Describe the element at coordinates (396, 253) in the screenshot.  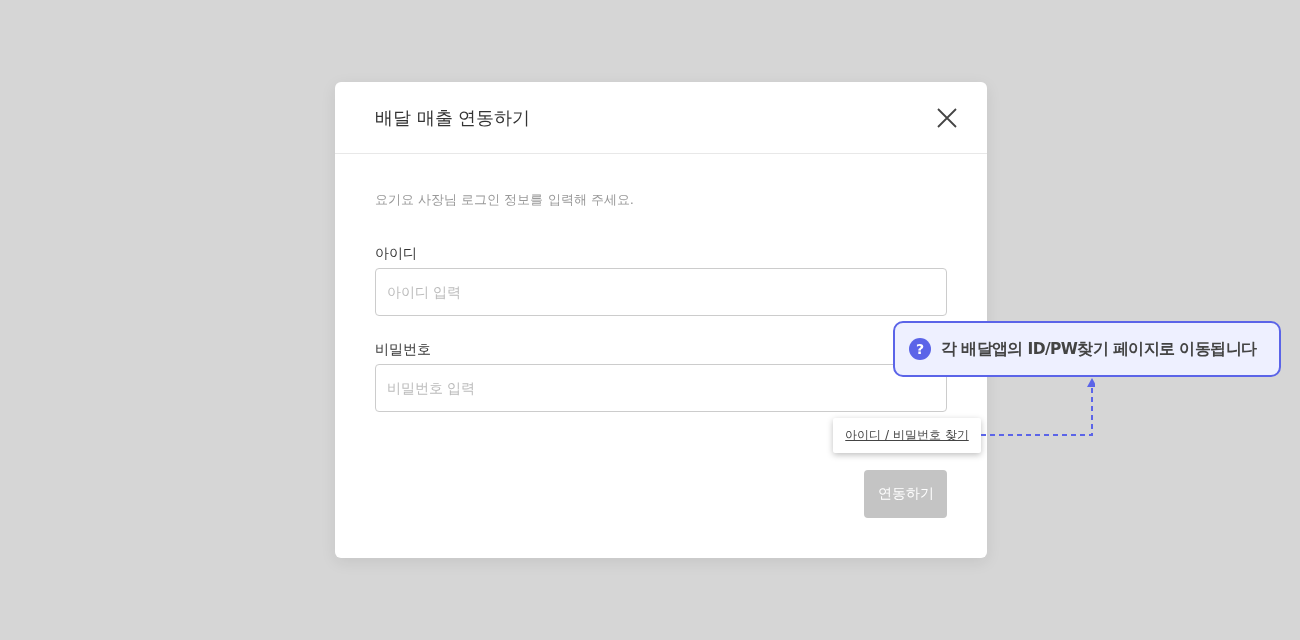
I see `field-label: 아이디` at that location.